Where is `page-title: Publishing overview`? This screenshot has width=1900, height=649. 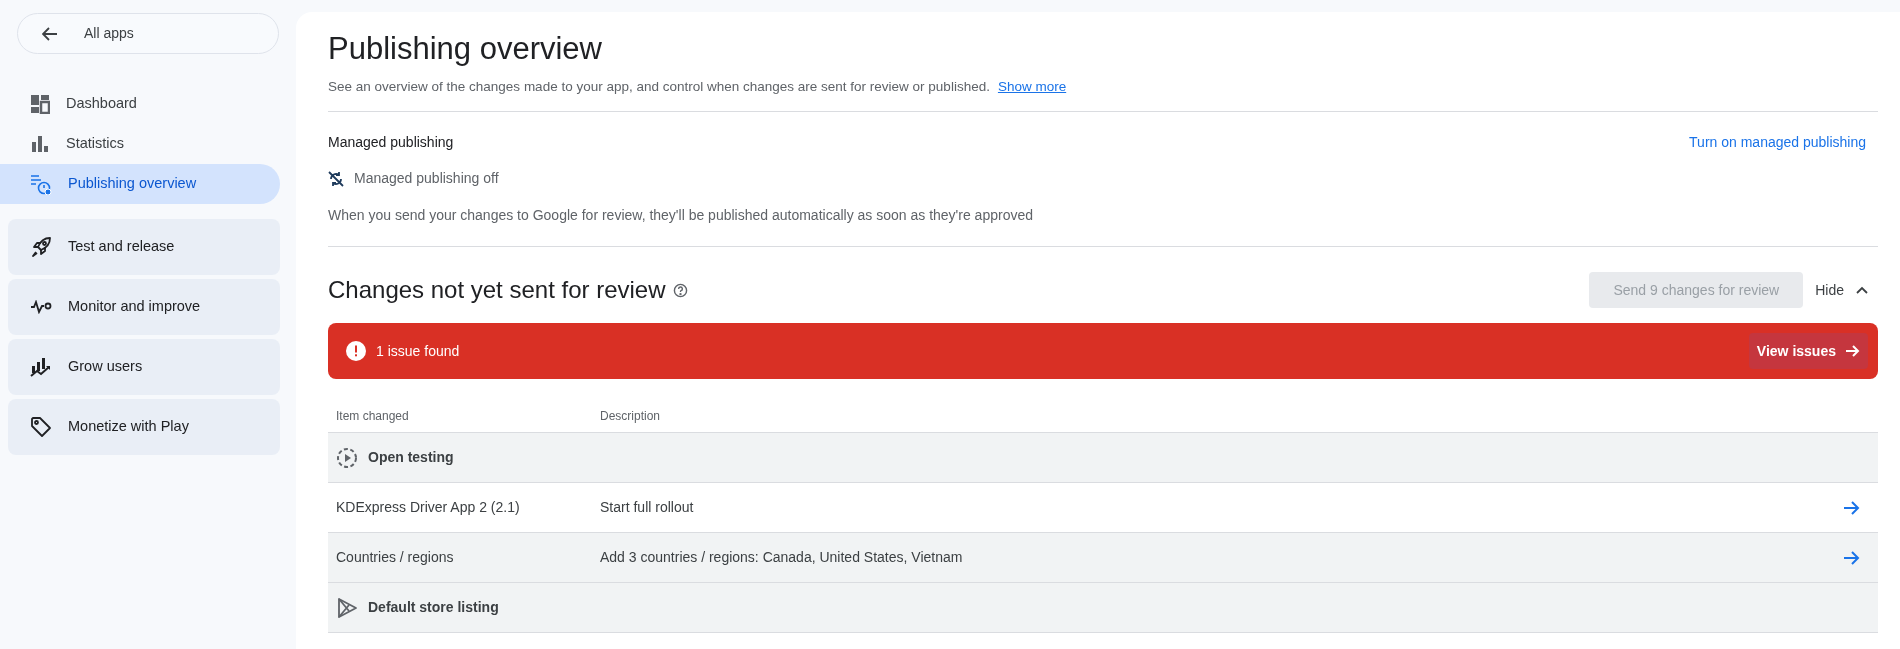
page-title: Publishing overview is located at coordinates (465, 49).